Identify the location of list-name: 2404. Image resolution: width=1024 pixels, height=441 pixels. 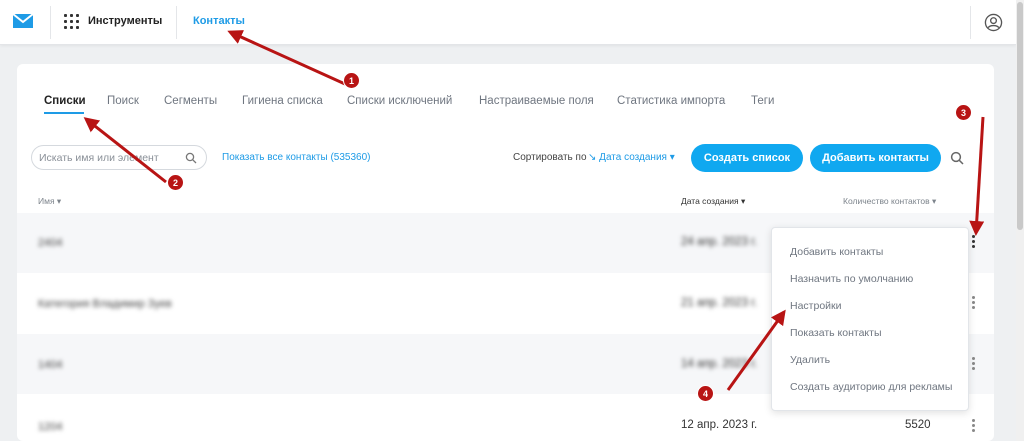
(50, 243).